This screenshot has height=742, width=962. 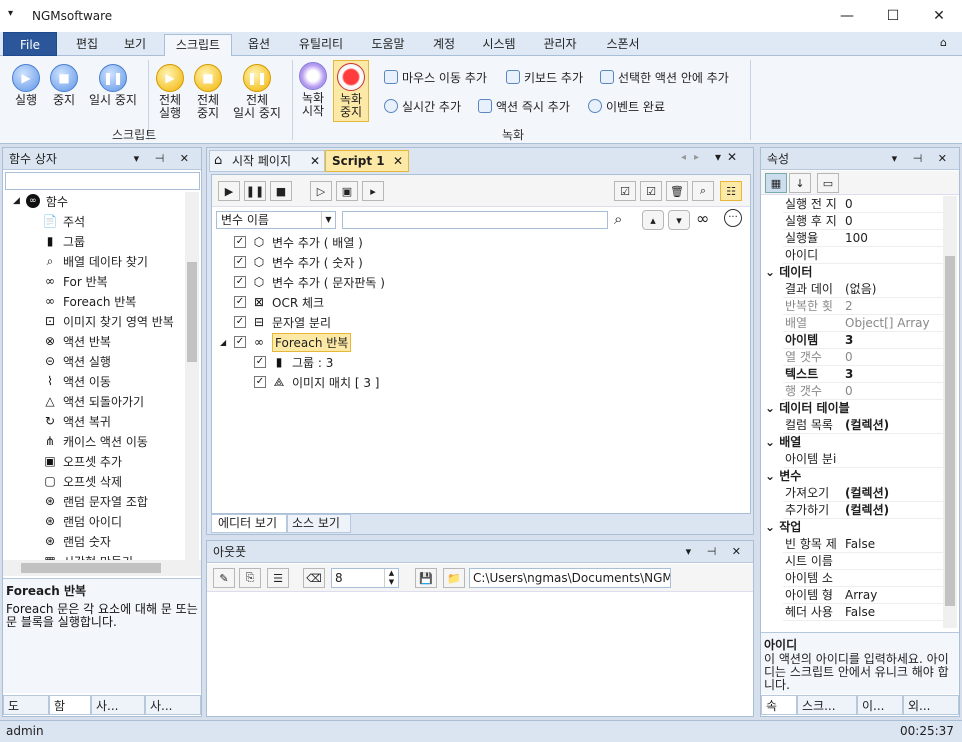 I want to click on open-folder-button: 📁, so click(x=454, y=578).